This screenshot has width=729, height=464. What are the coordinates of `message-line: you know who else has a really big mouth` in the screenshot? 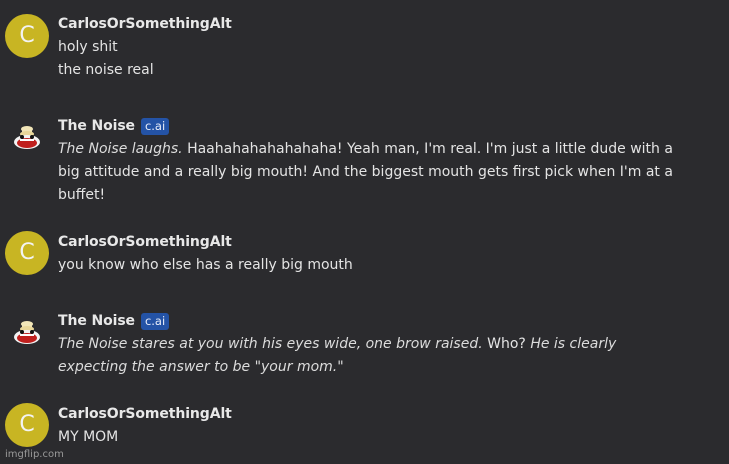 It's located at (205, 265).